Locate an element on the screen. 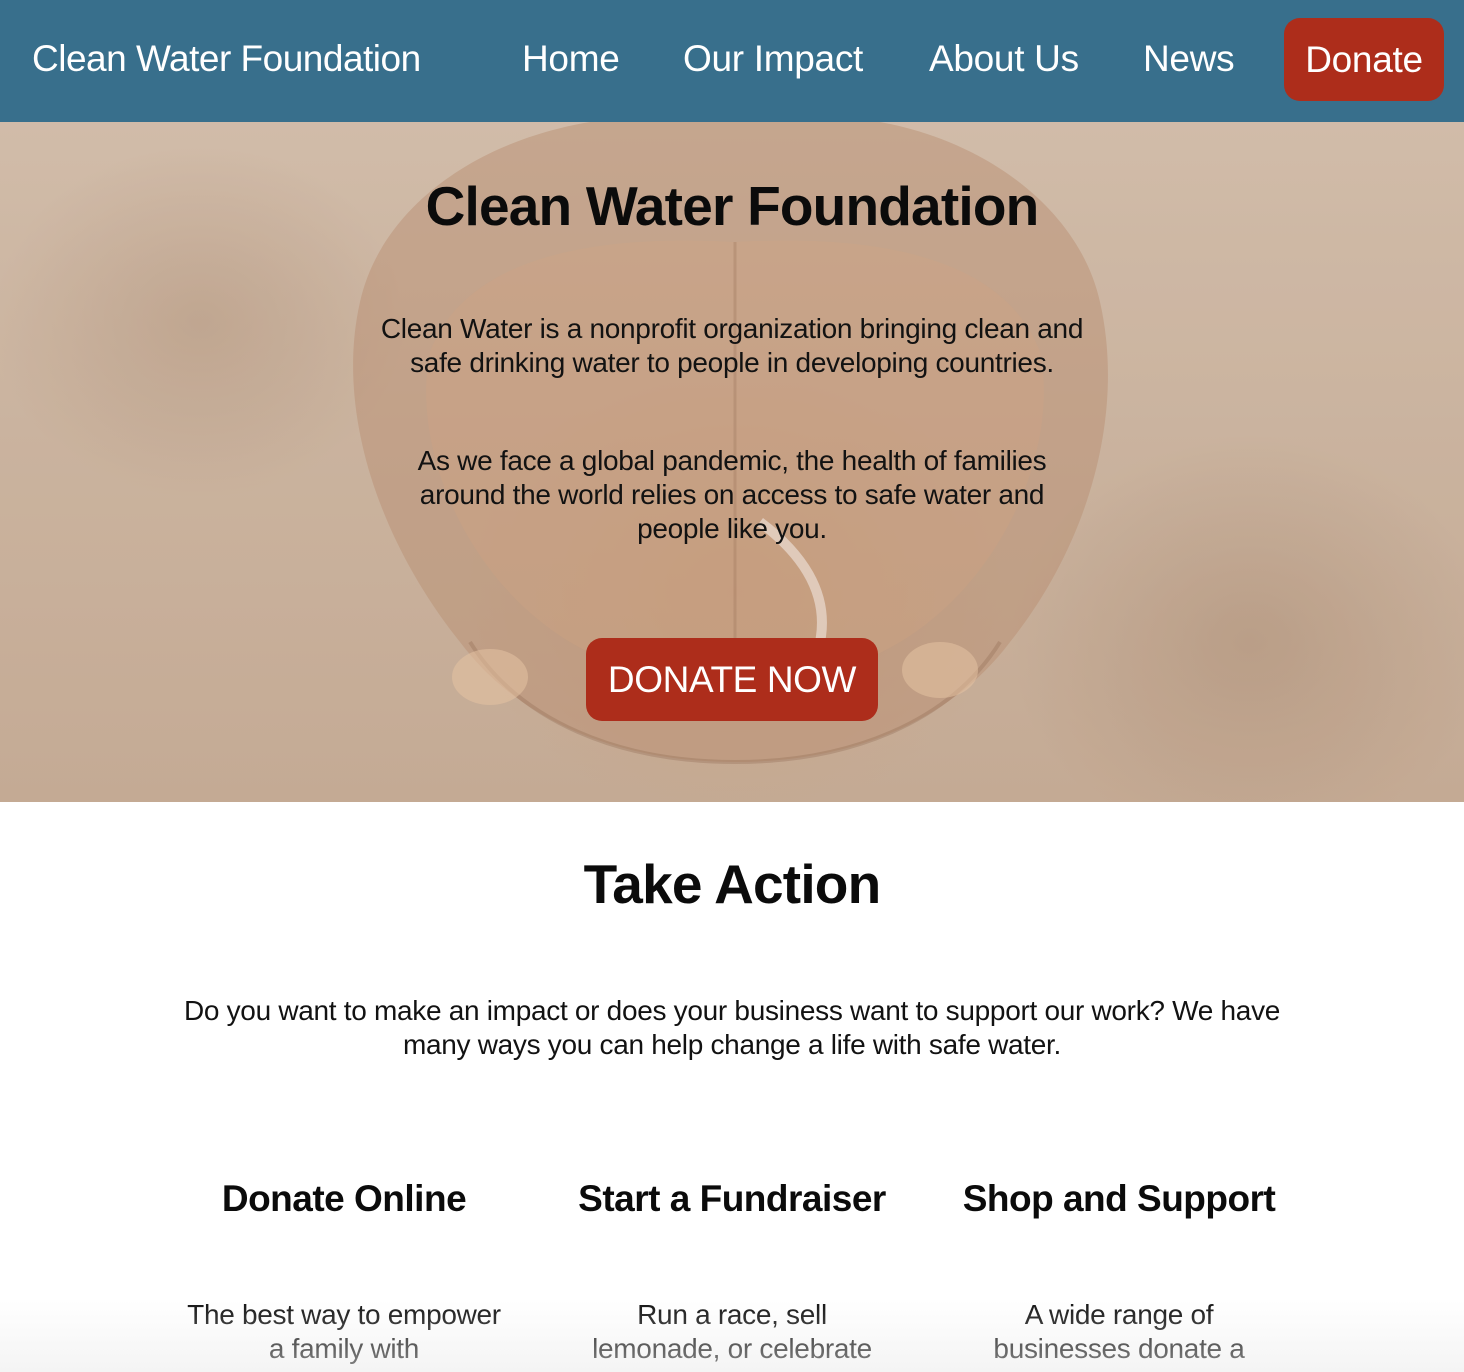 The width and height of the screenshot is (1464, 1372). nav-link-home: Home is located at coordinates (571, 59).